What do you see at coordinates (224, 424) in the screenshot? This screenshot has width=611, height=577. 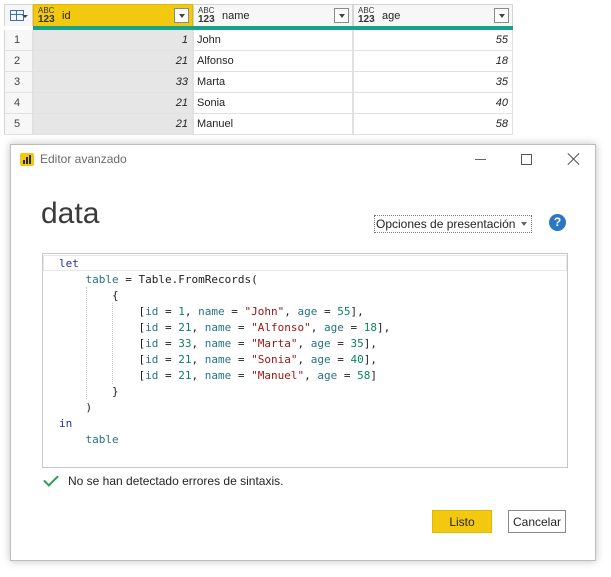 I see `code-line: in` at bounding box center [224, 424].